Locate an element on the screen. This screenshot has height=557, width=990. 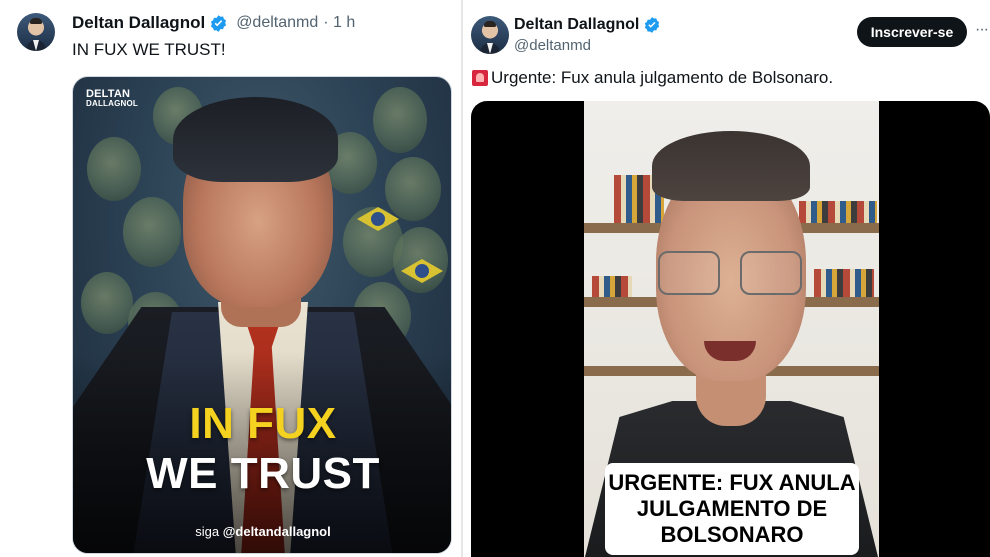
tweet-text: IN FUX WE TRUST! is located at coordinates (149, 49).